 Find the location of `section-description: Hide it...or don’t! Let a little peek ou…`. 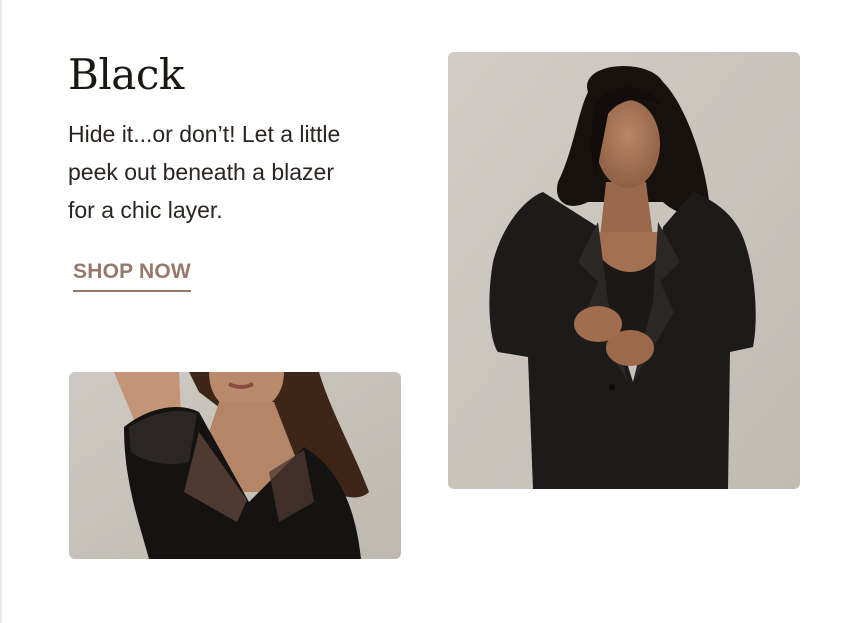

section-description: Hide it...or don’t! Let a little peek ou… is located at coordinates (204, 172).